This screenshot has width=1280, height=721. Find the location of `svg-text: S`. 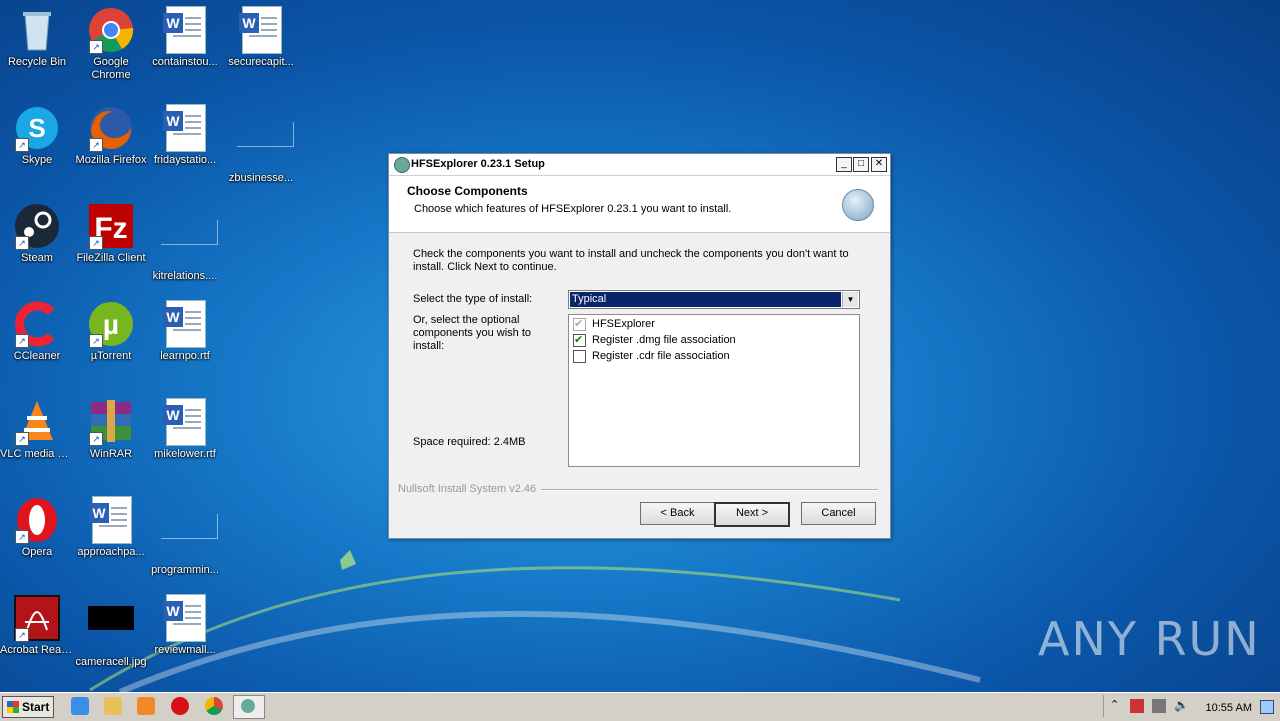

svg-text: S is located at coordinates (36, 128).